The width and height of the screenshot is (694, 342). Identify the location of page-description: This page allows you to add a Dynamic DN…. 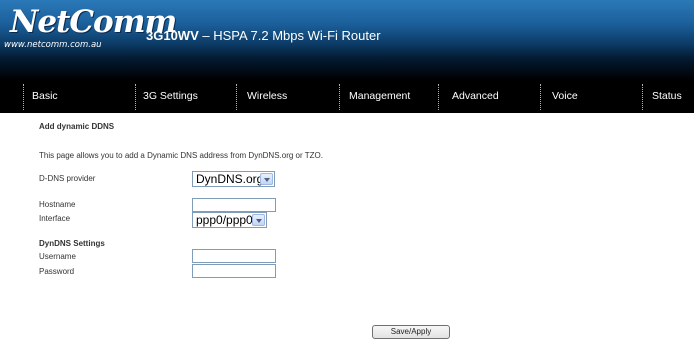
(181, 155).